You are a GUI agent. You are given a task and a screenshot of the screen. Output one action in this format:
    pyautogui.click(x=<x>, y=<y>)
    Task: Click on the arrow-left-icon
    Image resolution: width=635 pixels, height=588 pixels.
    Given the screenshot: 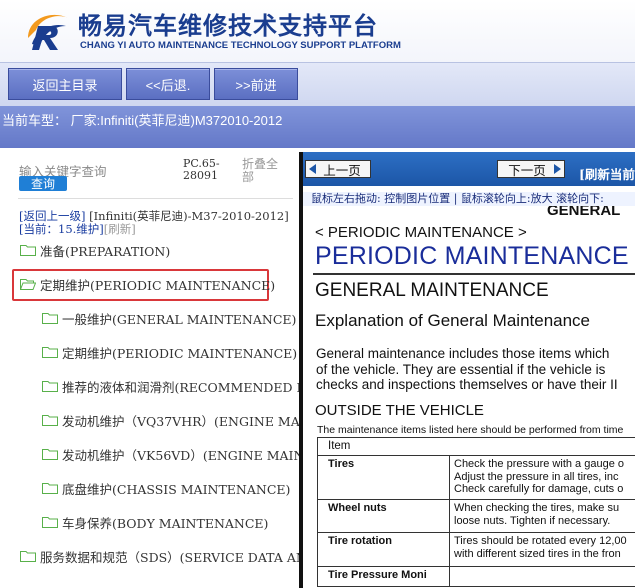 What is the action you would take?
    pyautogui.click(x=312, y=169)
    